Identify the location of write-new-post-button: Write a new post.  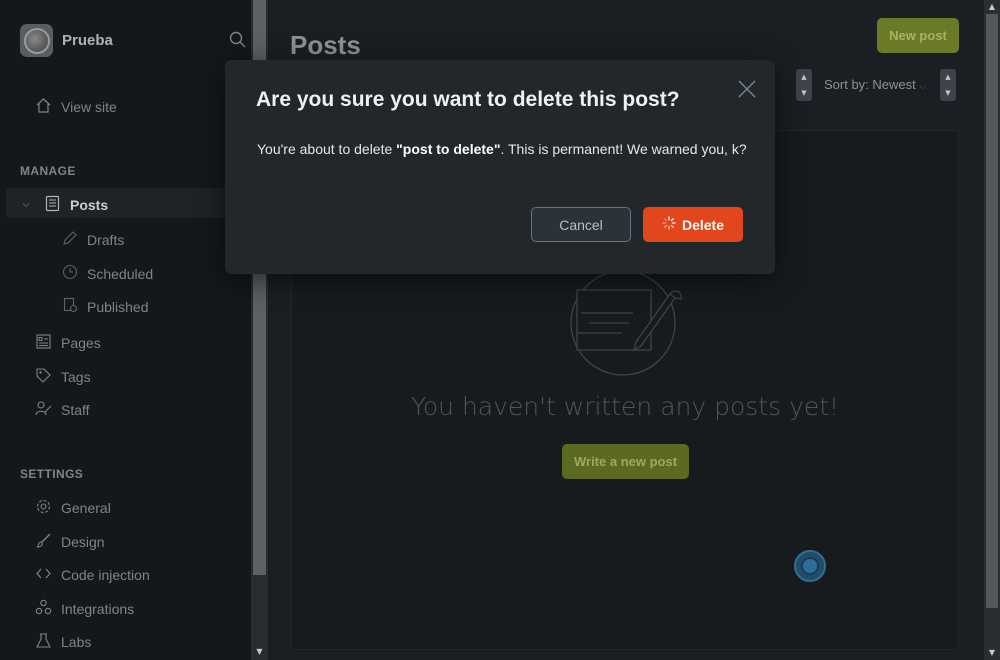
(625, 461).